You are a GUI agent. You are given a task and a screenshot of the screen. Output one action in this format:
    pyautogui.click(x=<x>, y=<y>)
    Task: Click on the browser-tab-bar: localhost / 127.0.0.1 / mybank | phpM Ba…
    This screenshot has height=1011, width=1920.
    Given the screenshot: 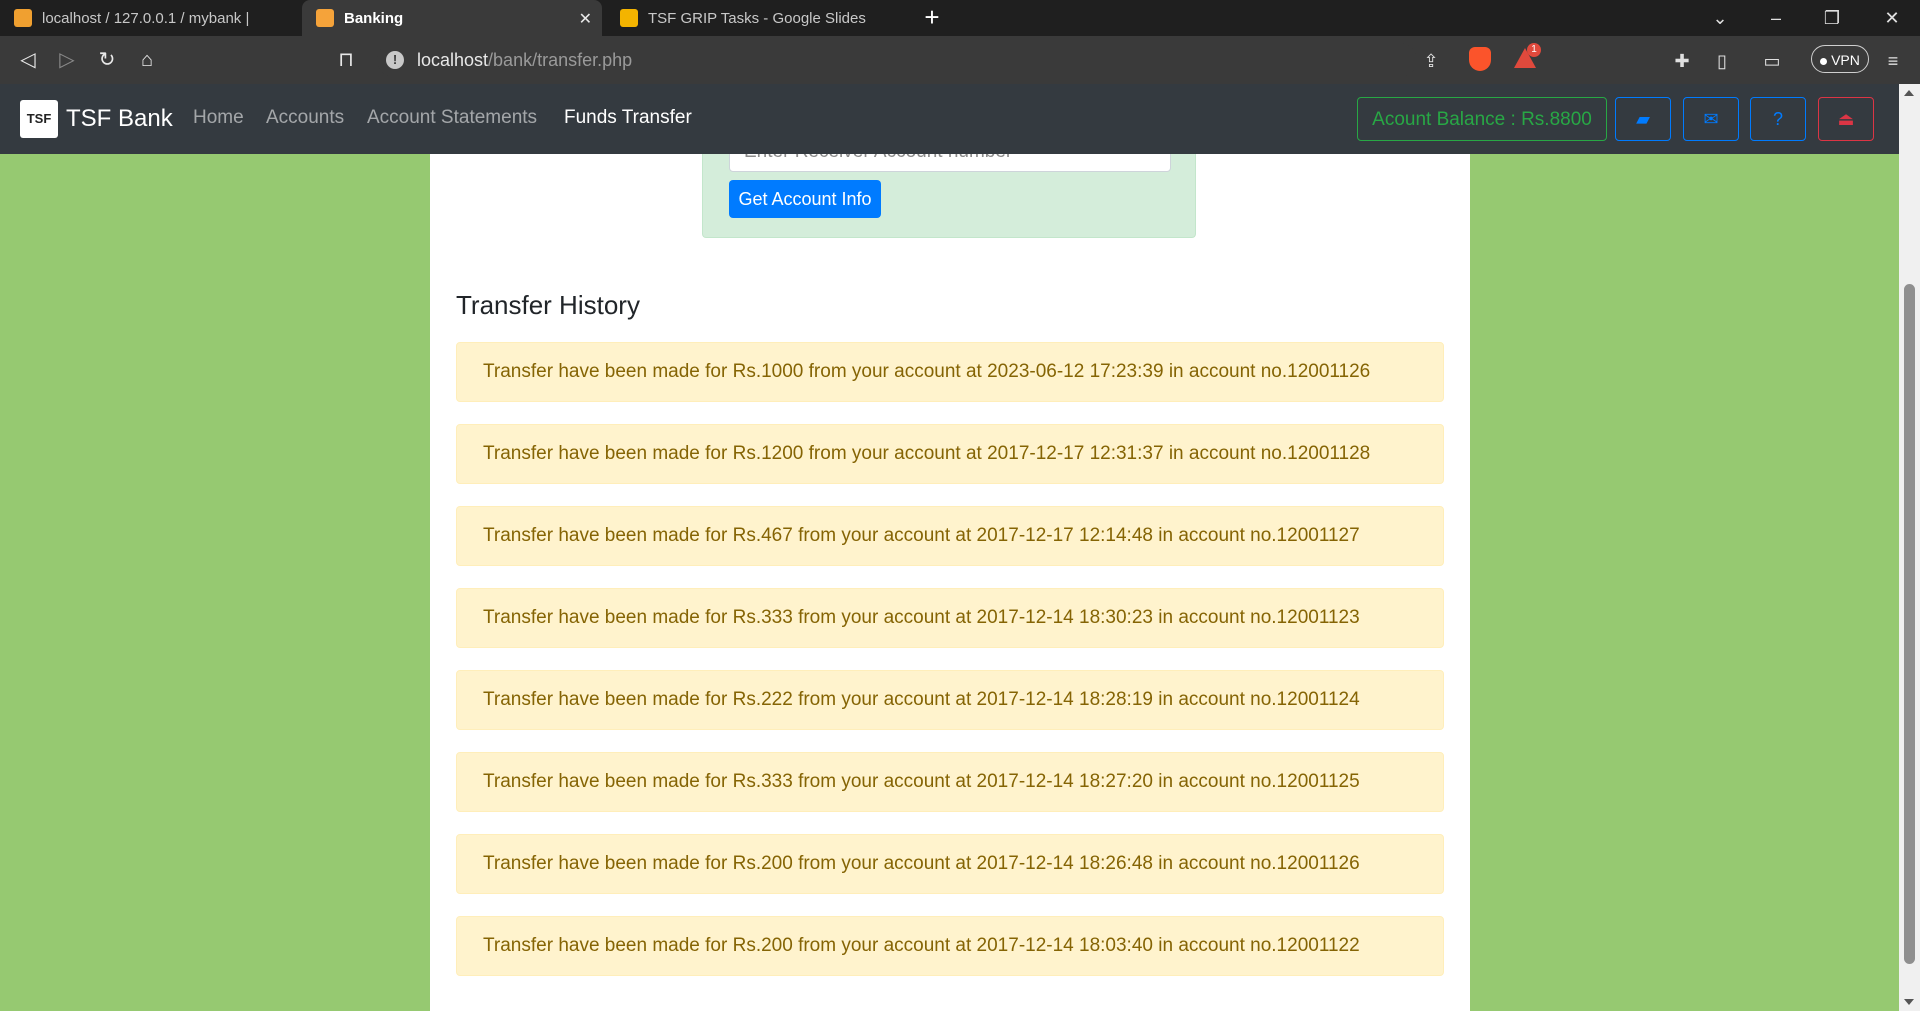 What is the action you would take?
    pyautogui.click(x=960, y=18)
    